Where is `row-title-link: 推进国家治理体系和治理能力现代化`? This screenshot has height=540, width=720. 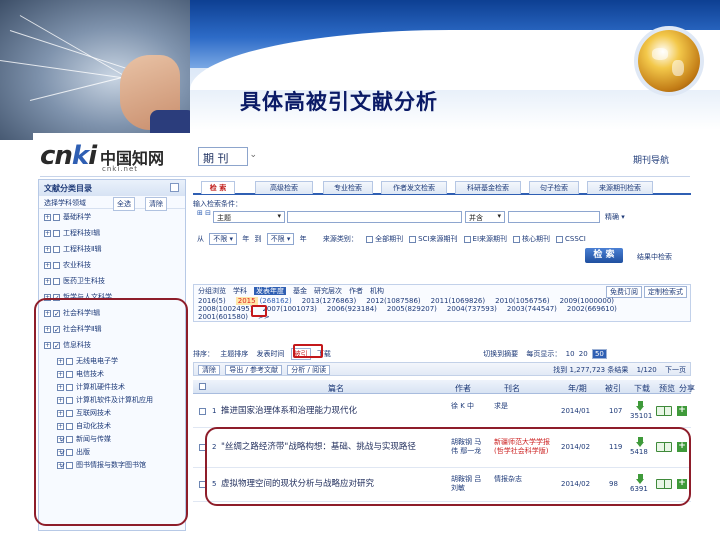
row-title-link: 推进国家治理体系和治理能力现代化 is located at coordinates (334, 411).